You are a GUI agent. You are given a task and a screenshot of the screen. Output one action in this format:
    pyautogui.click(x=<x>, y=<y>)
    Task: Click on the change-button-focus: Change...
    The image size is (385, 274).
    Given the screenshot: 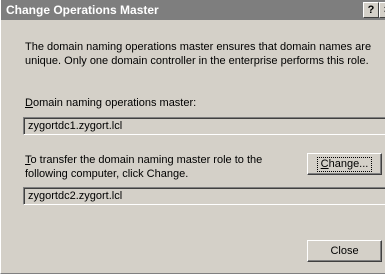 What is the action you would take?
    pyautogui.click(x=344, y=164)
    